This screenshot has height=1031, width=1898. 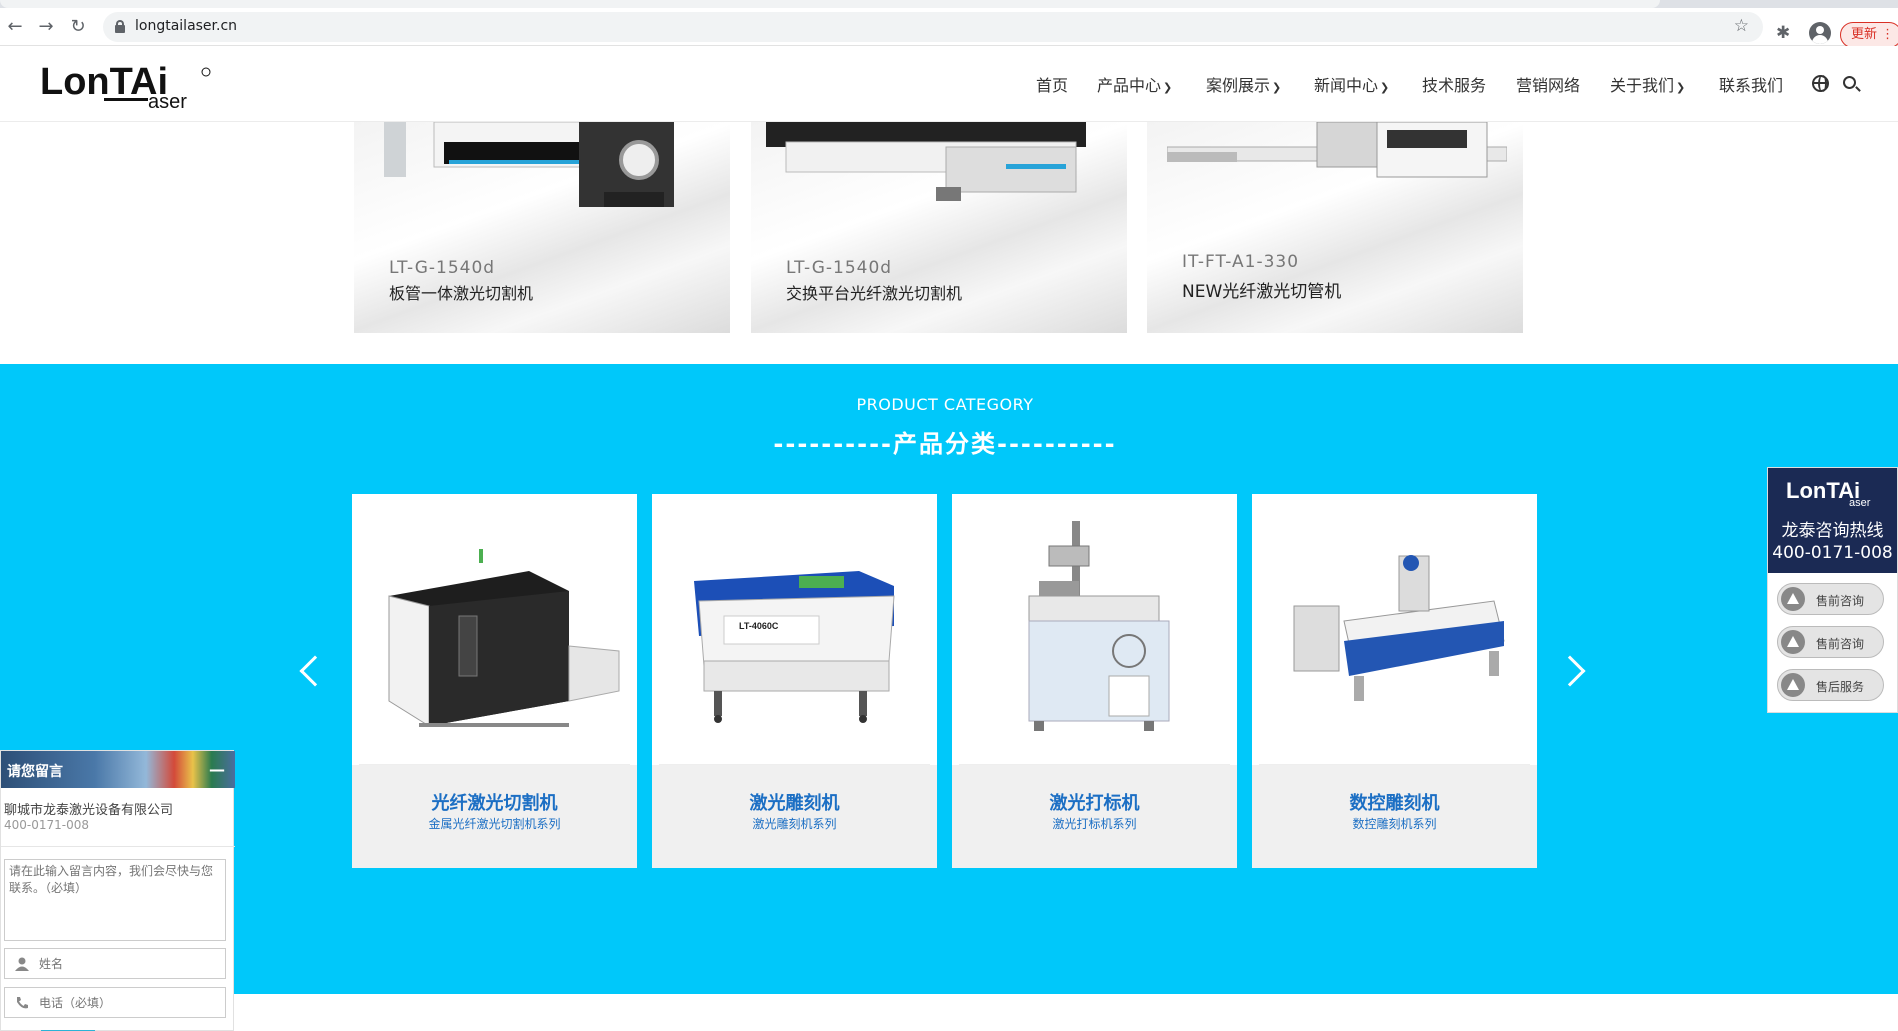 I want to click on nav-products: 产品中心 ❯, so click(x=1134, y=84).